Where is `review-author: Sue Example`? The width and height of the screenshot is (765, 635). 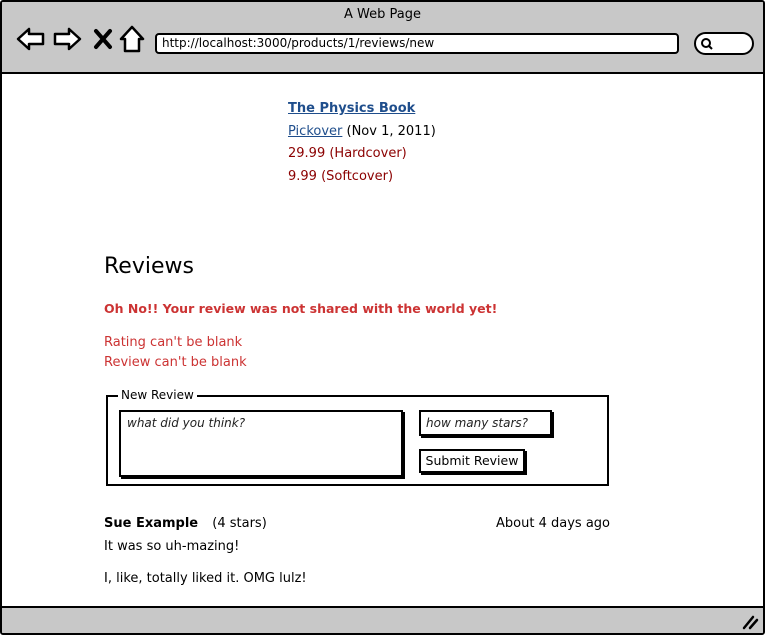
review-author: Sue Example is located at coordinates (151, 523).